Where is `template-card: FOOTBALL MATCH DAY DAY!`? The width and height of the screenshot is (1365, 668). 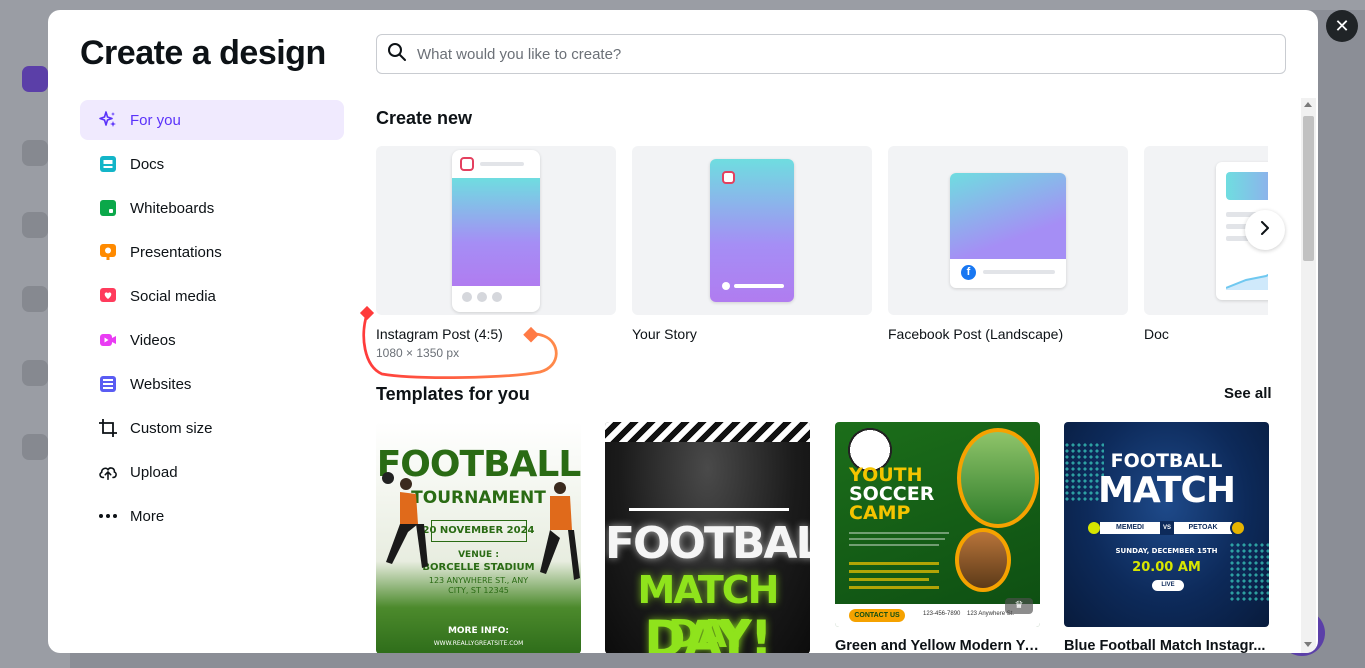 template-card: FOOTBALL MATCH DAY DAY! is located at coordinates (707, 537).